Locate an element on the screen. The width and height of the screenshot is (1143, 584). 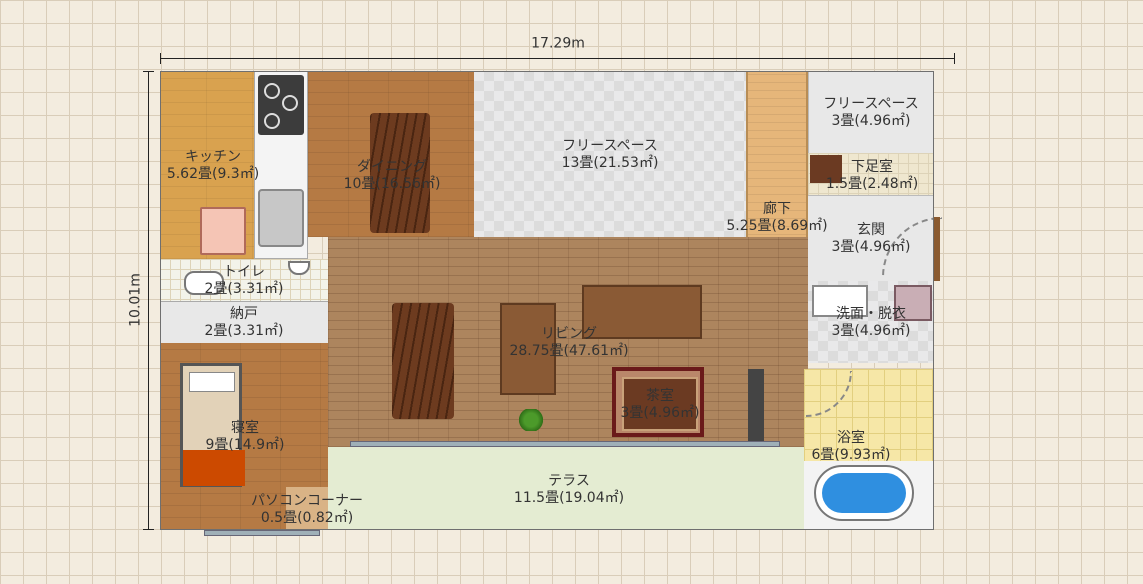
tea-room-name: 茶室 is located at coordinates (659, 396).